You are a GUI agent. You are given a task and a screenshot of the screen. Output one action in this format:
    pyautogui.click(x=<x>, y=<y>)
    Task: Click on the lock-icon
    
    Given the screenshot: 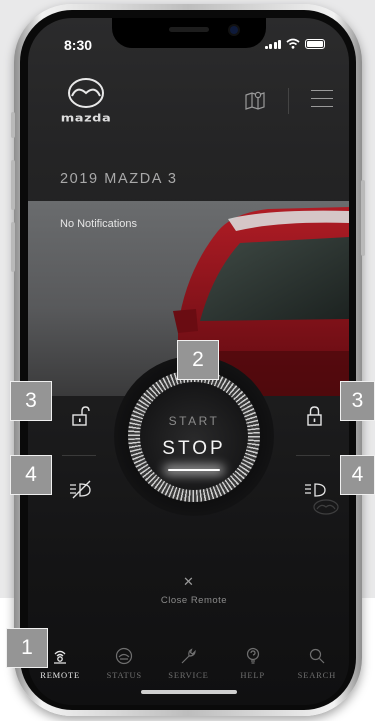 What is the action you would take?
    pyautogui.click(x=314, y=416)
    